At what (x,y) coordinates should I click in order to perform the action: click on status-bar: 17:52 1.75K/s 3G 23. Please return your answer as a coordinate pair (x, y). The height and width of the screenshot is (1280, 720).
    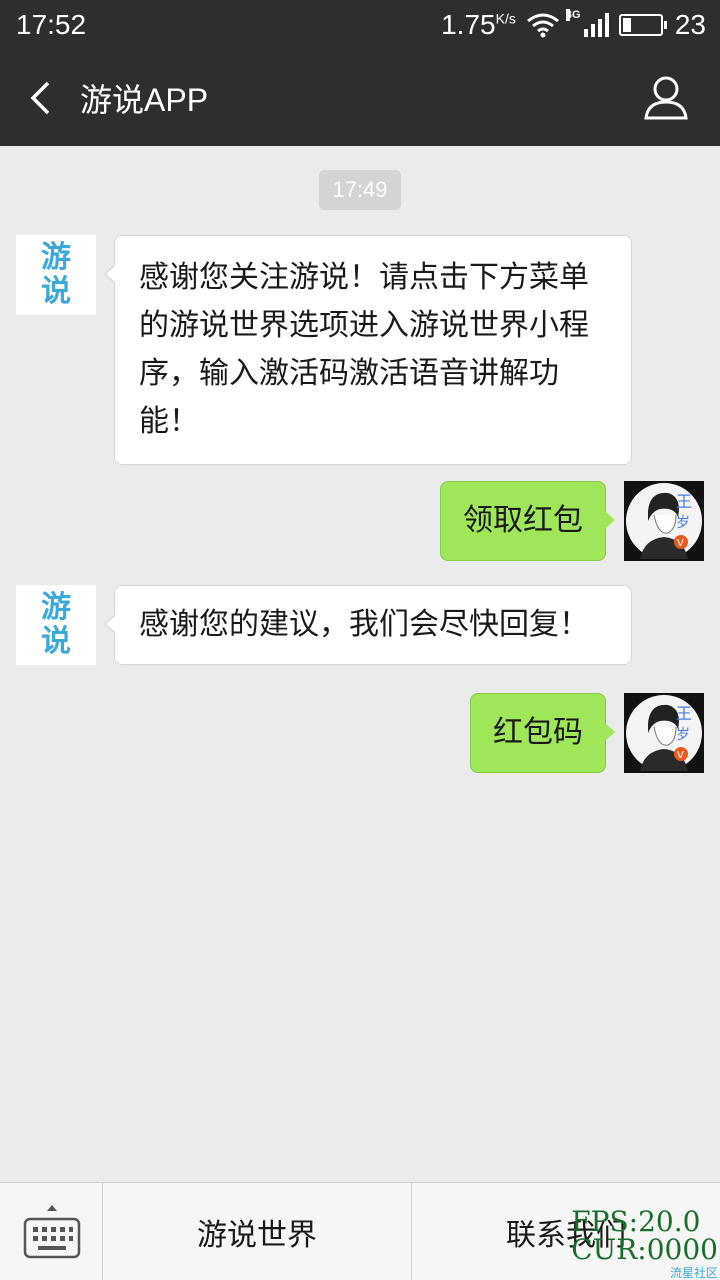
    Looking at the image, I should click on (360, 25).